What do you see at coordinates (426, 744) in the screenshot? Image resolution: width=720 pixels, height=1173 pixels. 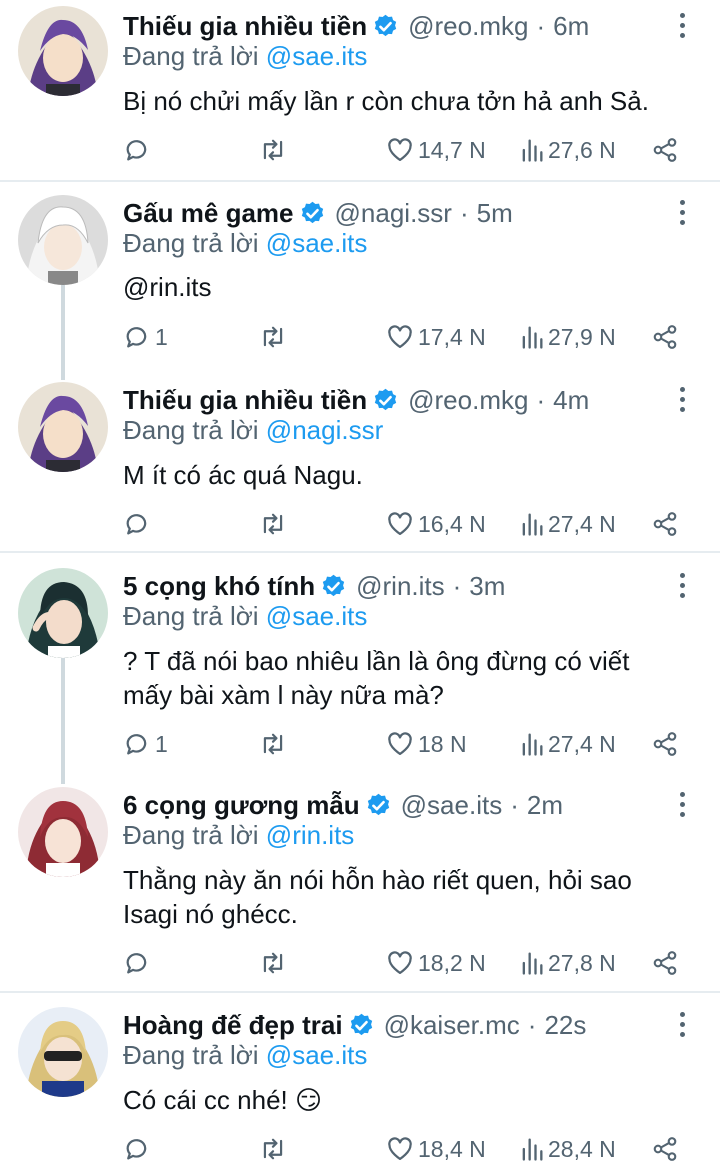 I see `like-button: 18 N` at bounding box center [426, 744].